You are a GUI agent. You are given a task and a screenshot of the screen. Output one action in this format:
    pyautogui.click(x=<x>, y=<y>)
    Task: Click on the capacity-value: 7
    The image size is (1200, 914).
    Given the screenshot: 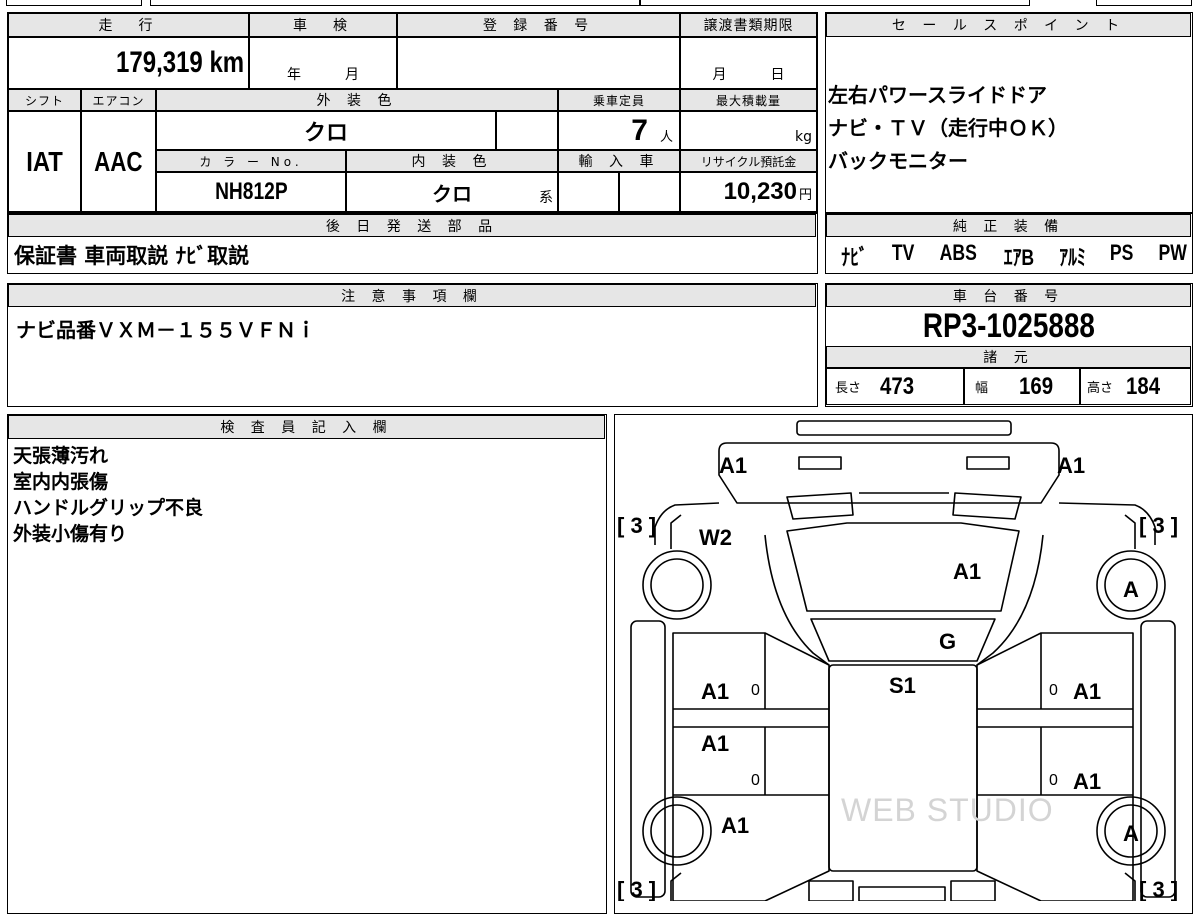 What is the action you would take?
    pyautogui.click(x=639, y=130)
    